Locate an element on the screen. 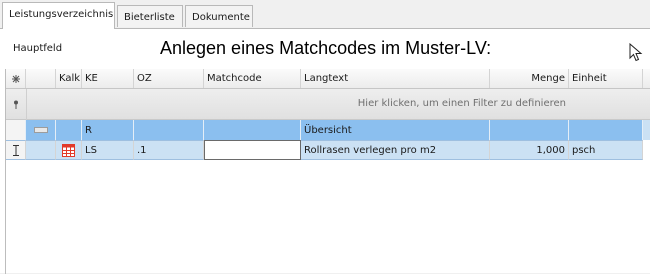  matchcode-input is located at coordinates (252, 150).